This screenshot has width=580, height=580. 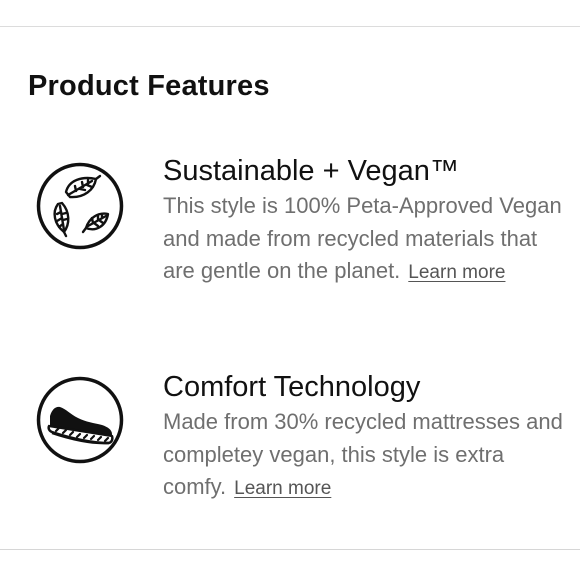 I want to click on top-divider, so click(x=290, y=26).